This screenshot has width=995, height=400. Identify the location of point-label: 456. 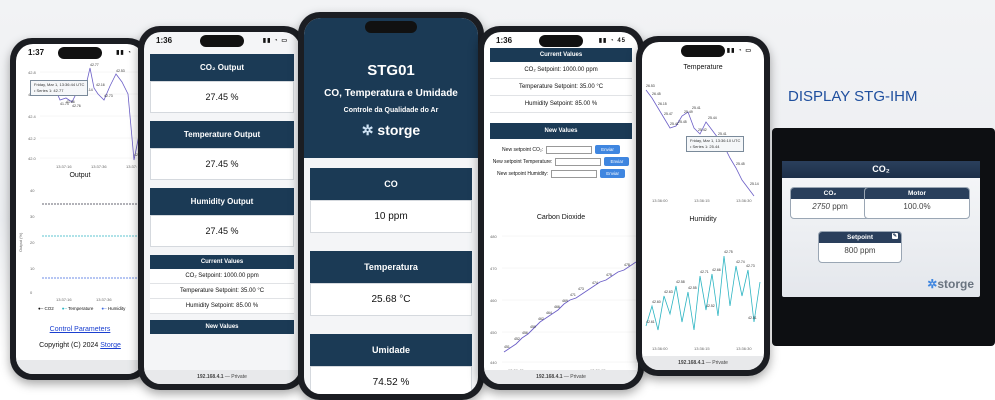
(525, 333).